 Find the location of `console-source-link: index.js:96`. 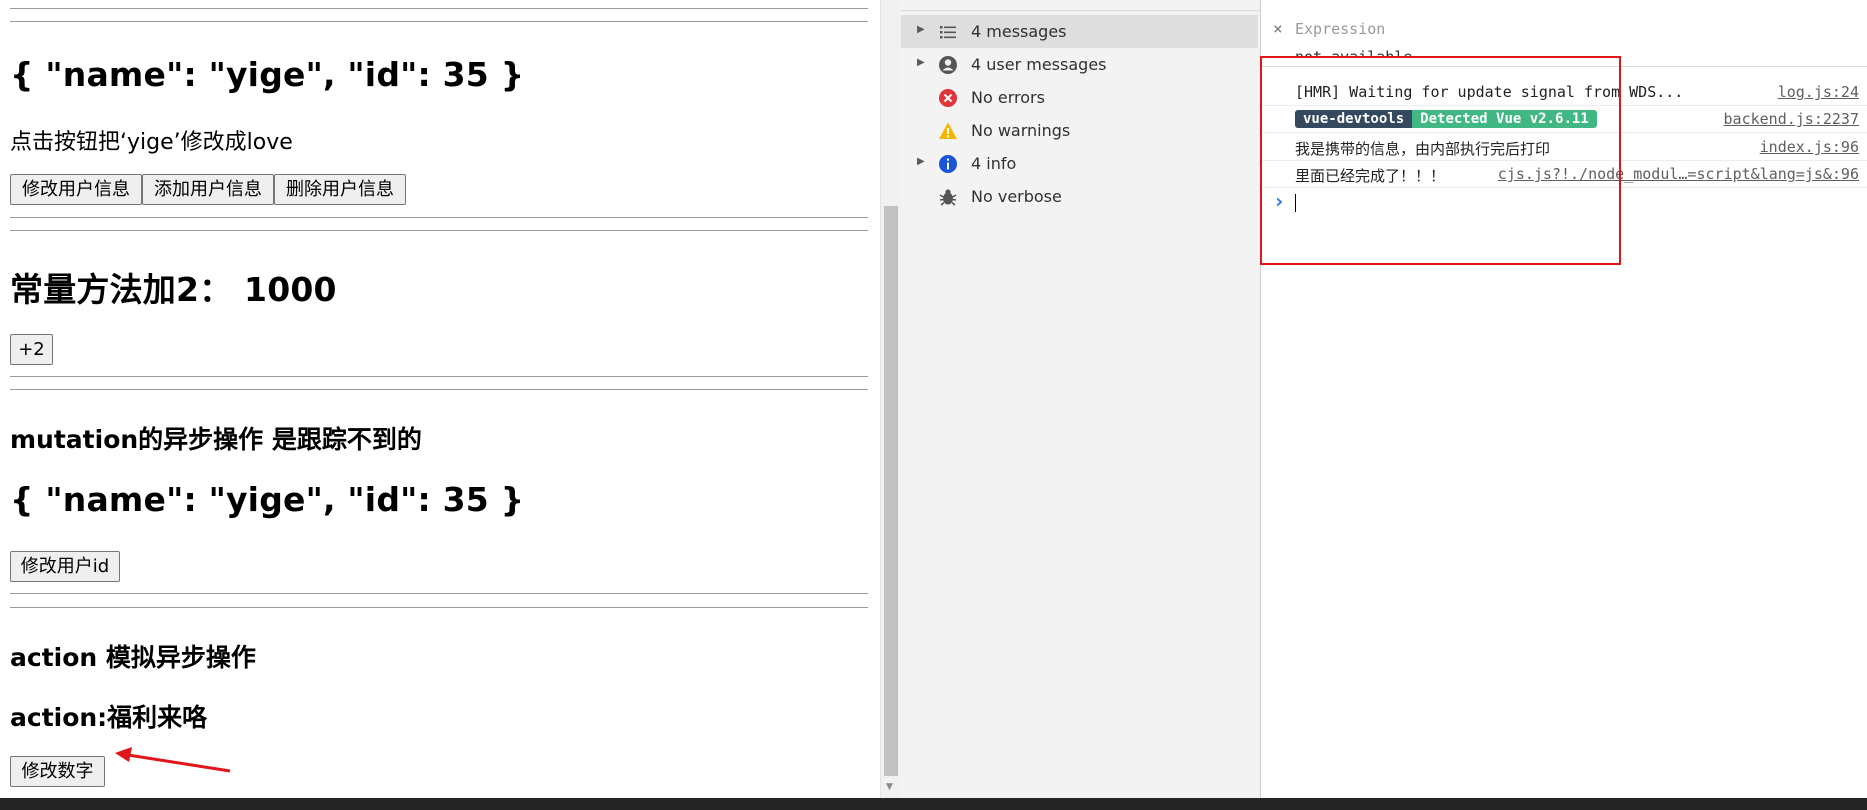

console-source-link: index.js:96 is located at coordinates (1809, 147).